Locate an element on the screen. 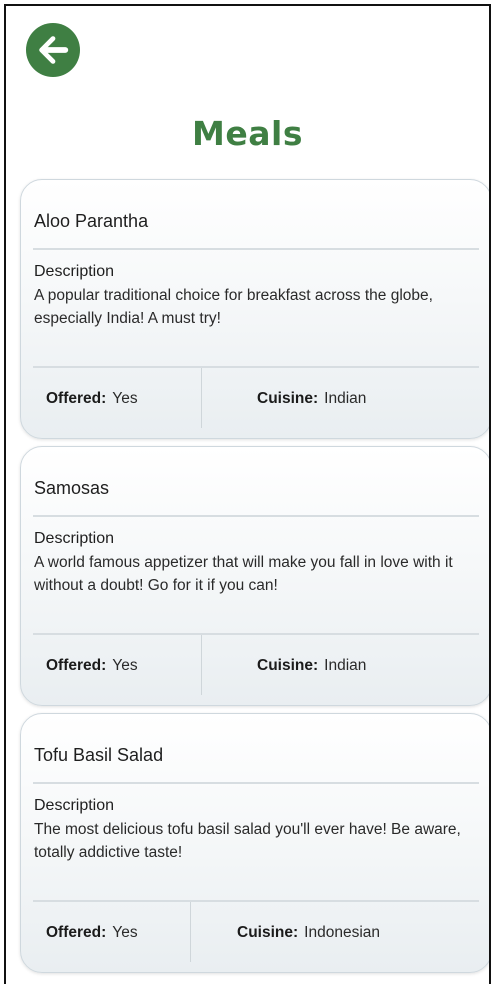 This screenshot has height=984, width=497. arrow-left-icon is located at coordinates (54, 50).